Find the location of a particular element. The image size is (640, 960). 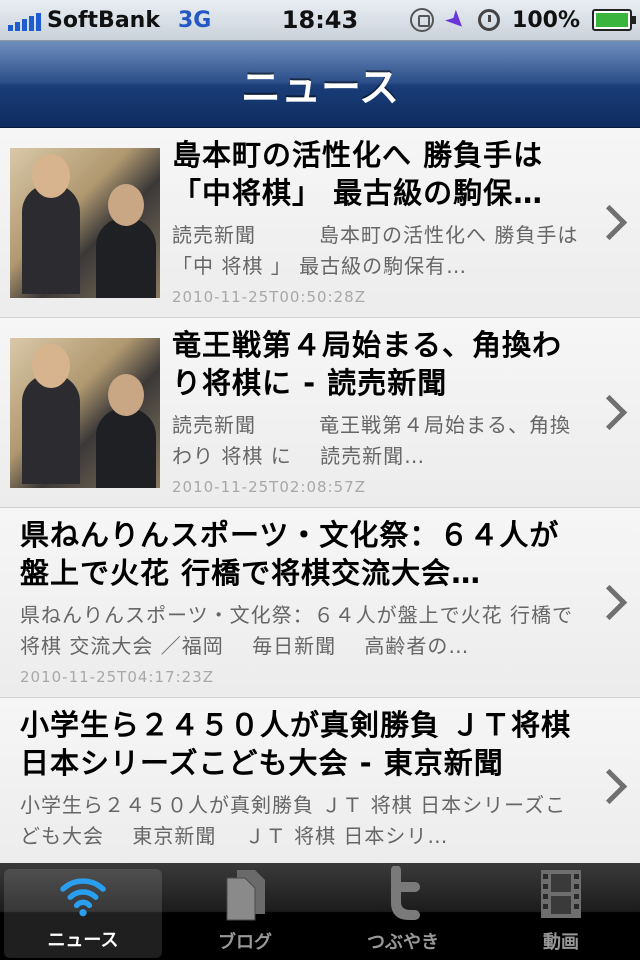

news-date: 2010-11-25T02:08:57Z is located at coordinates (269, 487).